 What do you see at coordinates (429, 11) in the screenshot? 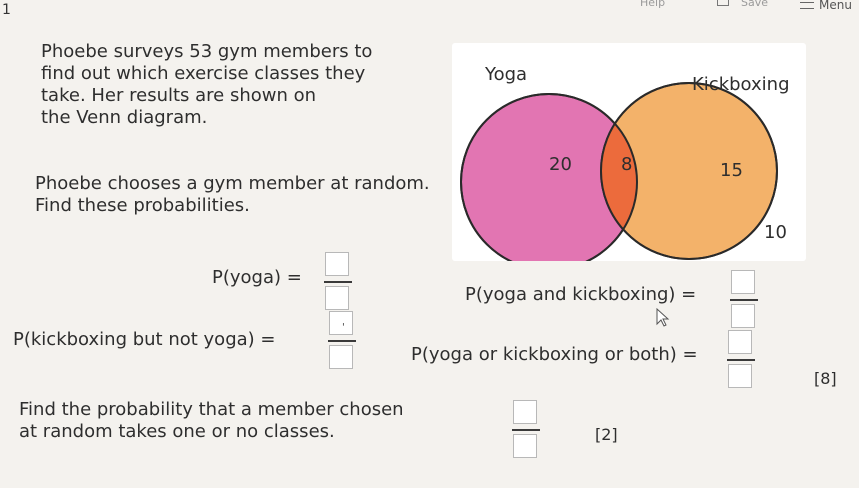
I see `top-bar: 1 Help Save Menu` at bounding box center [429, 11].